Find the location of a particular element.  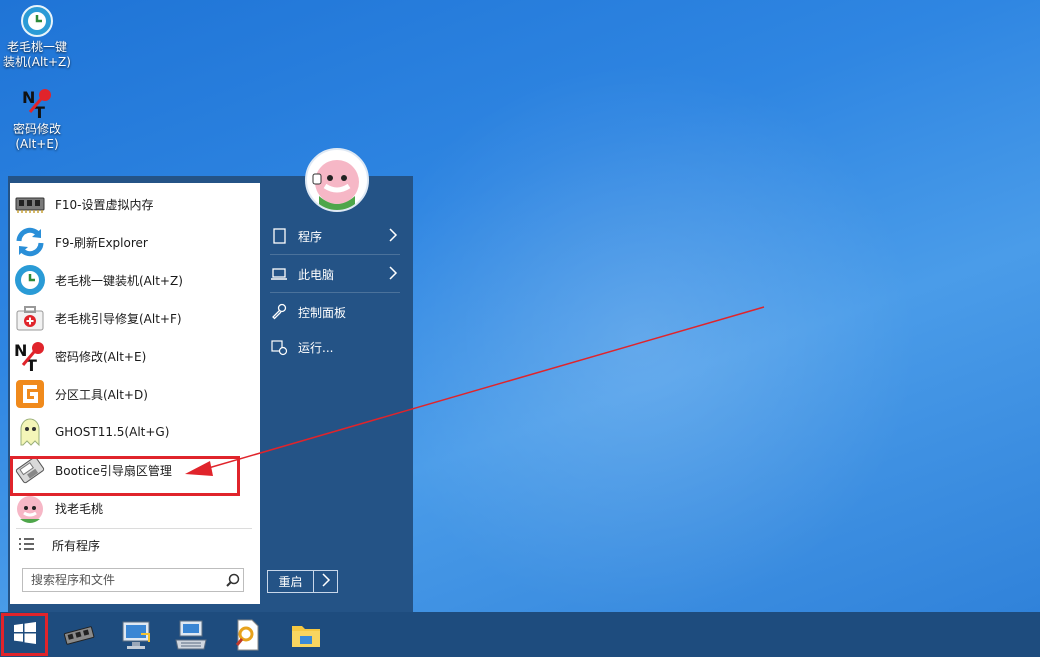

search-box is located at coordinates (133, 580).